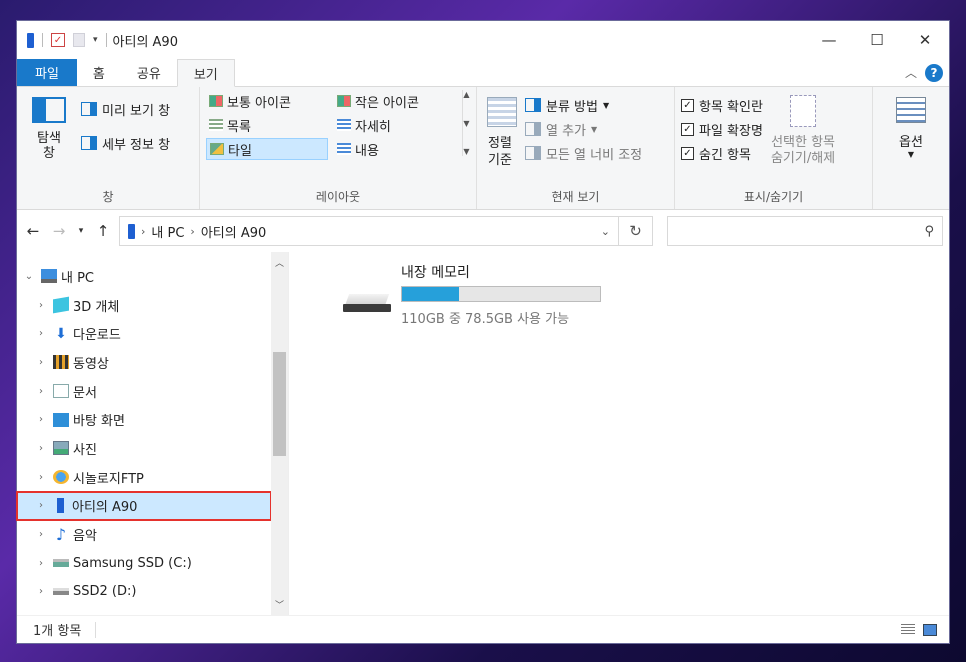 The height and width of the screenshot is (662, 966). I want to click on breadcrumb-device: 아티의 A90, so click(233, 231).